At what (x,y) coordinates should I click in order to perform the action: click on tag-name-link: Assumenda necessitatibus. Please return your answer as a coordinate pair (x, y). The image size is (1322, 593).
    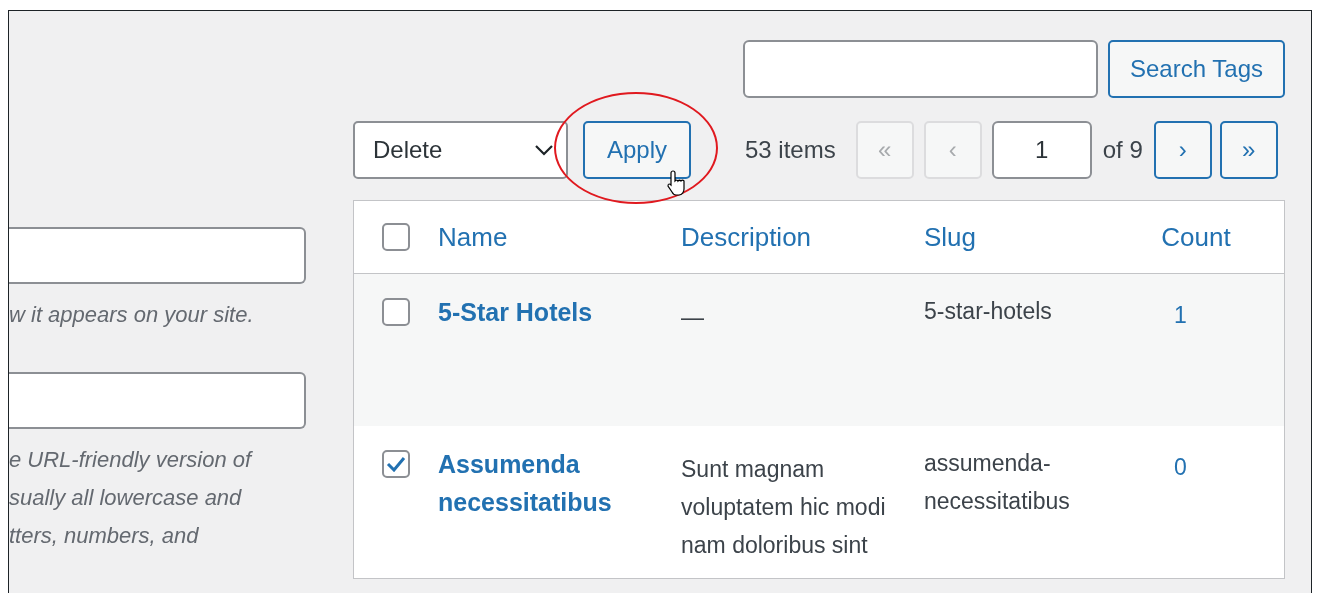
    Looking at the image, I should click on (549, 483).